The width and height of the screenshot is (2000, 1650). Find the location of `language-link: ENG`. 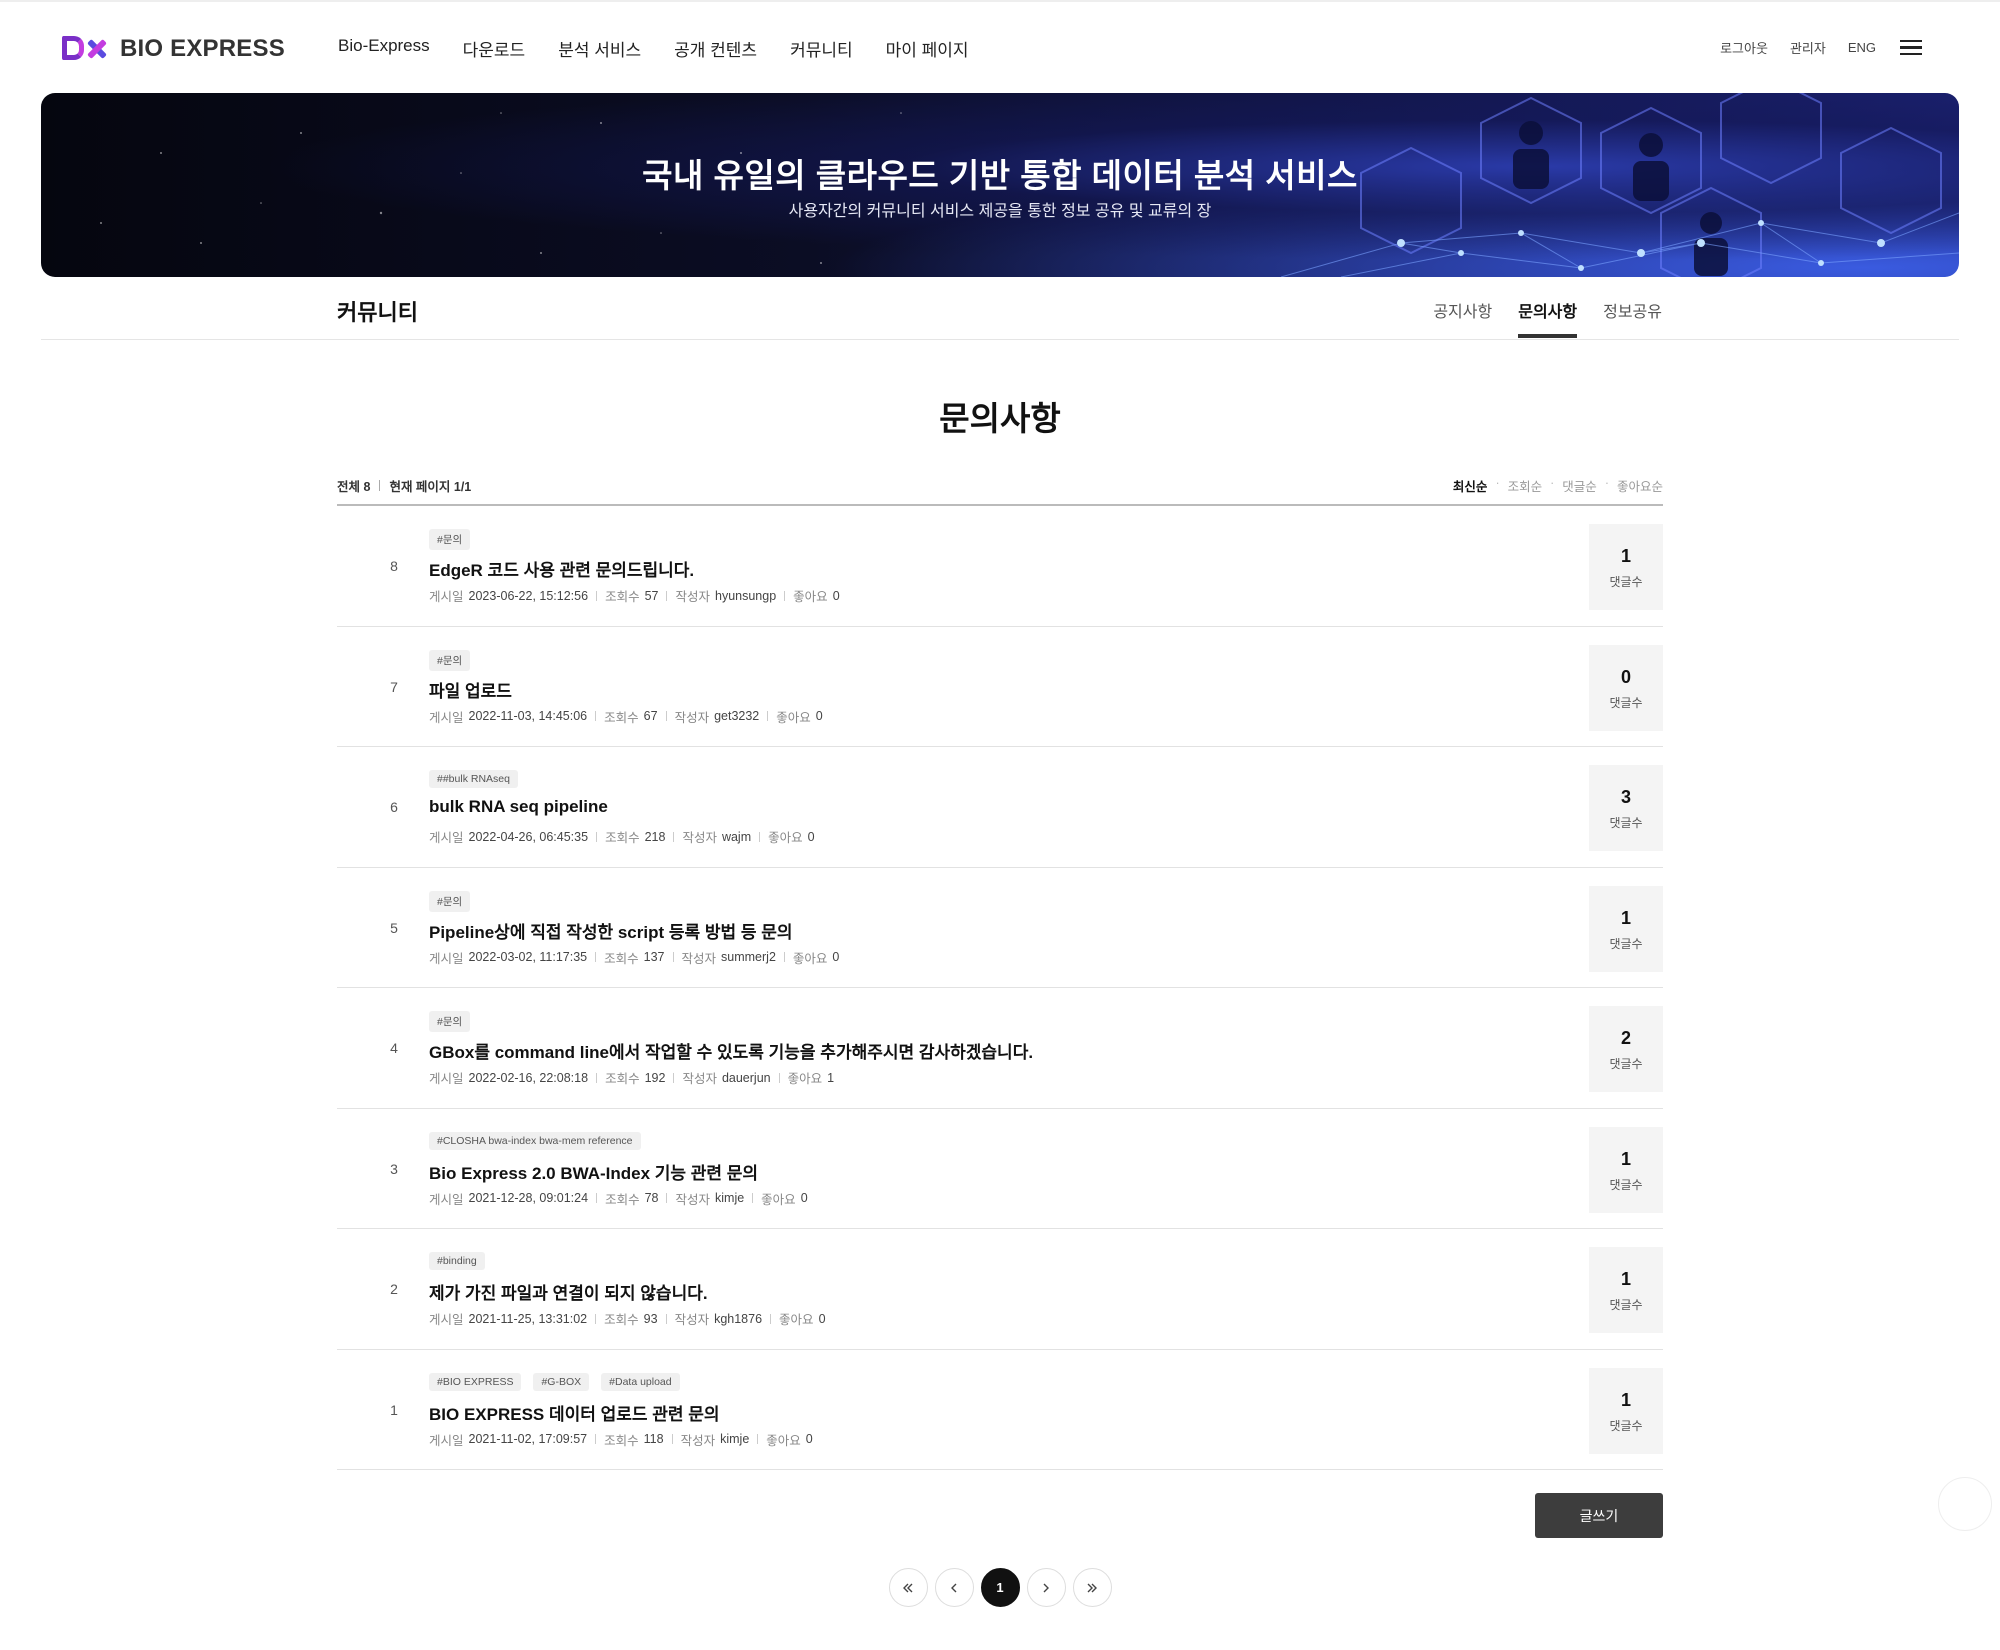

language-link: ENG is located at coordinates (1862, 47).